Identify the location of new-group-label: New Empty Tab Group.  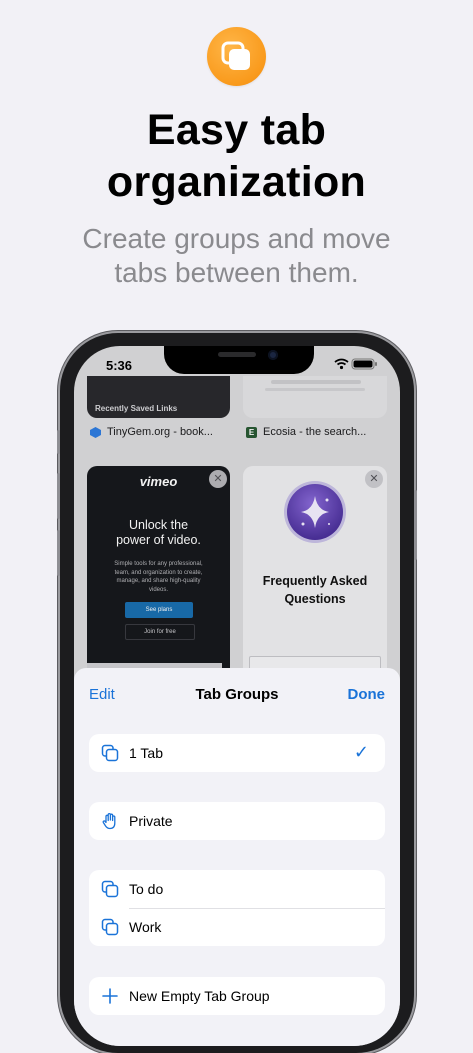
(199, 996).